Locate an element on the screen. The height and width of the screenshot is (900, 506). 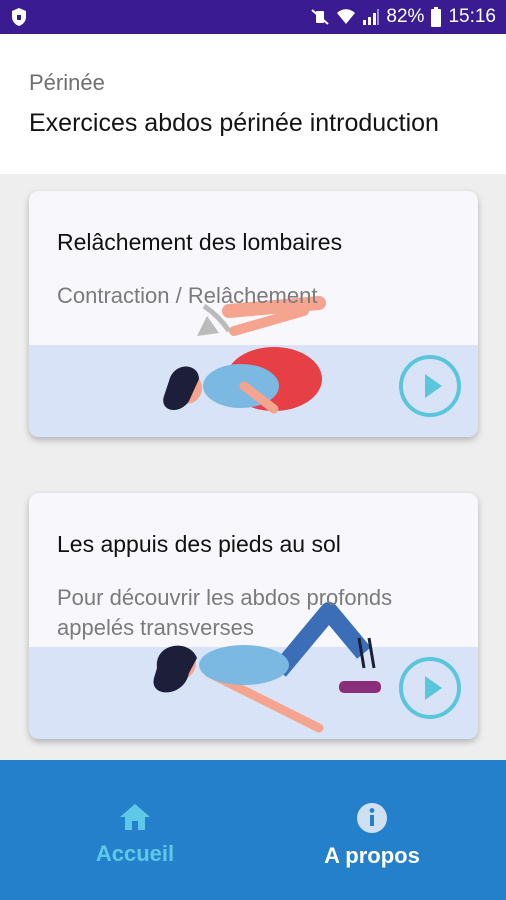
home-icon is located at coordinates (135, 817).